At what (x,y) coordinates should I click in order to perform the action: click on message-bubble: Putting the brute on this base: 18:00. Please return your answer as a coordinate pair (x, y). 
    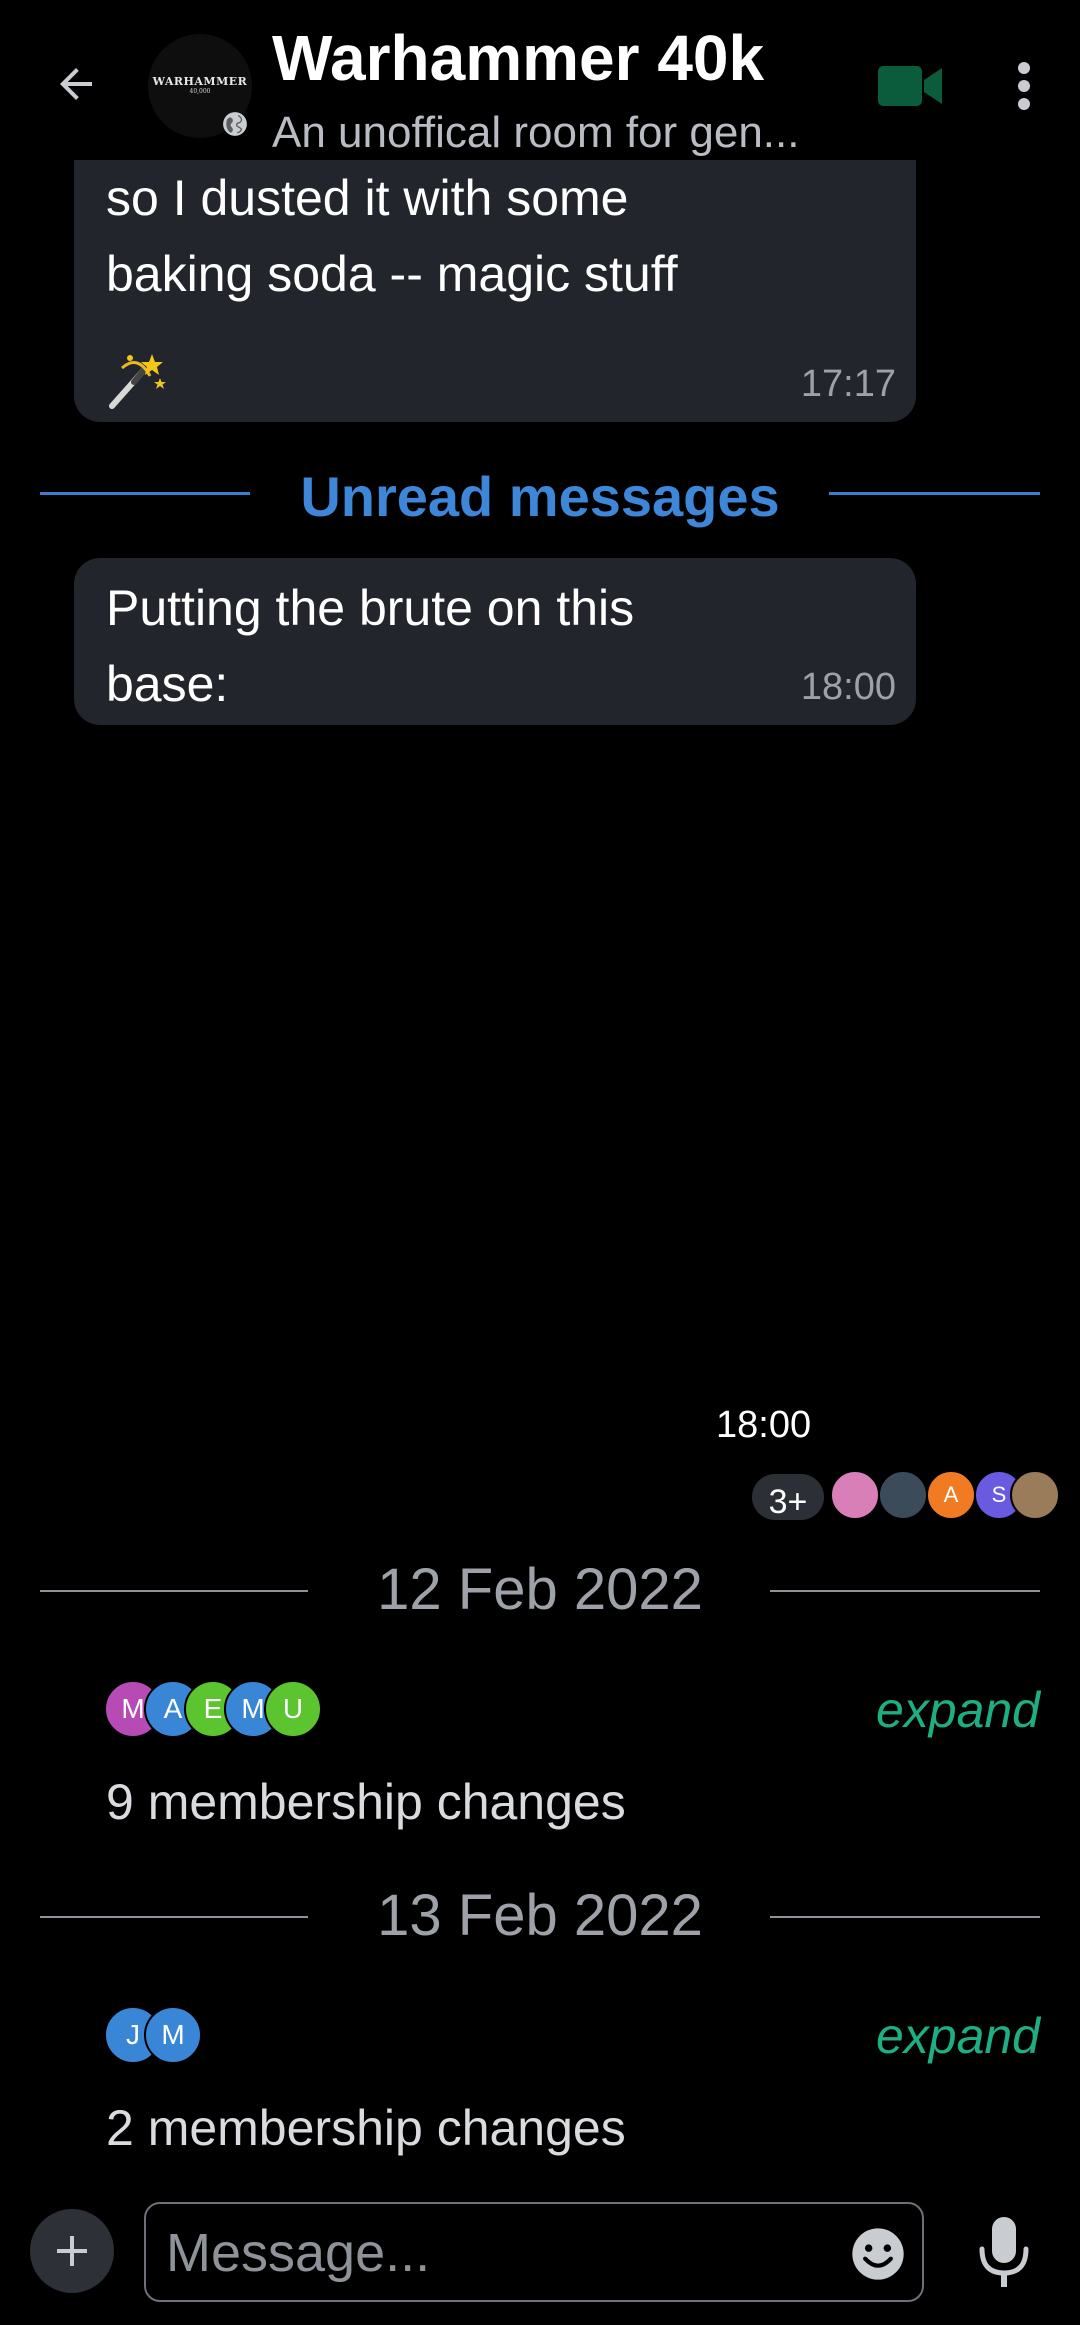
    Looking at the image, I should click on (495, 641).